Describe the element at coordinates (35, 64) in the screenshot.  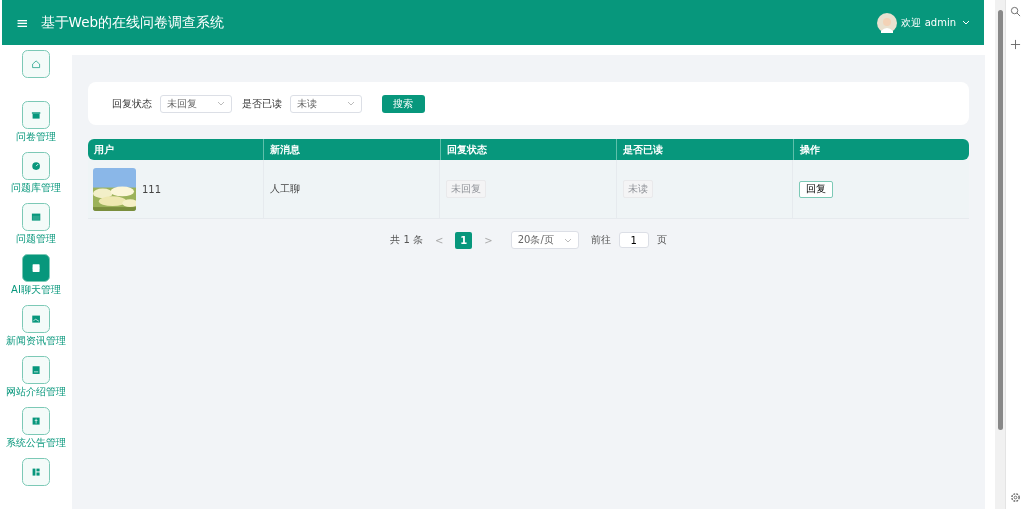
I see `home-icon` at that location.